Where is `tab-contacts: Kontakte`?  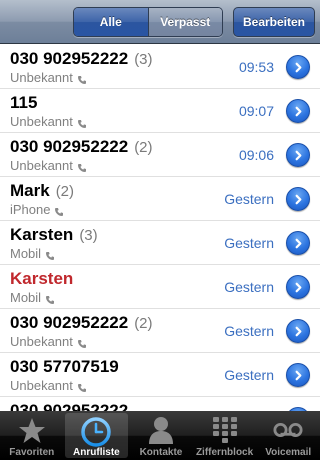 tab-contacts: Kontakte is located at coordinates (161, 435).